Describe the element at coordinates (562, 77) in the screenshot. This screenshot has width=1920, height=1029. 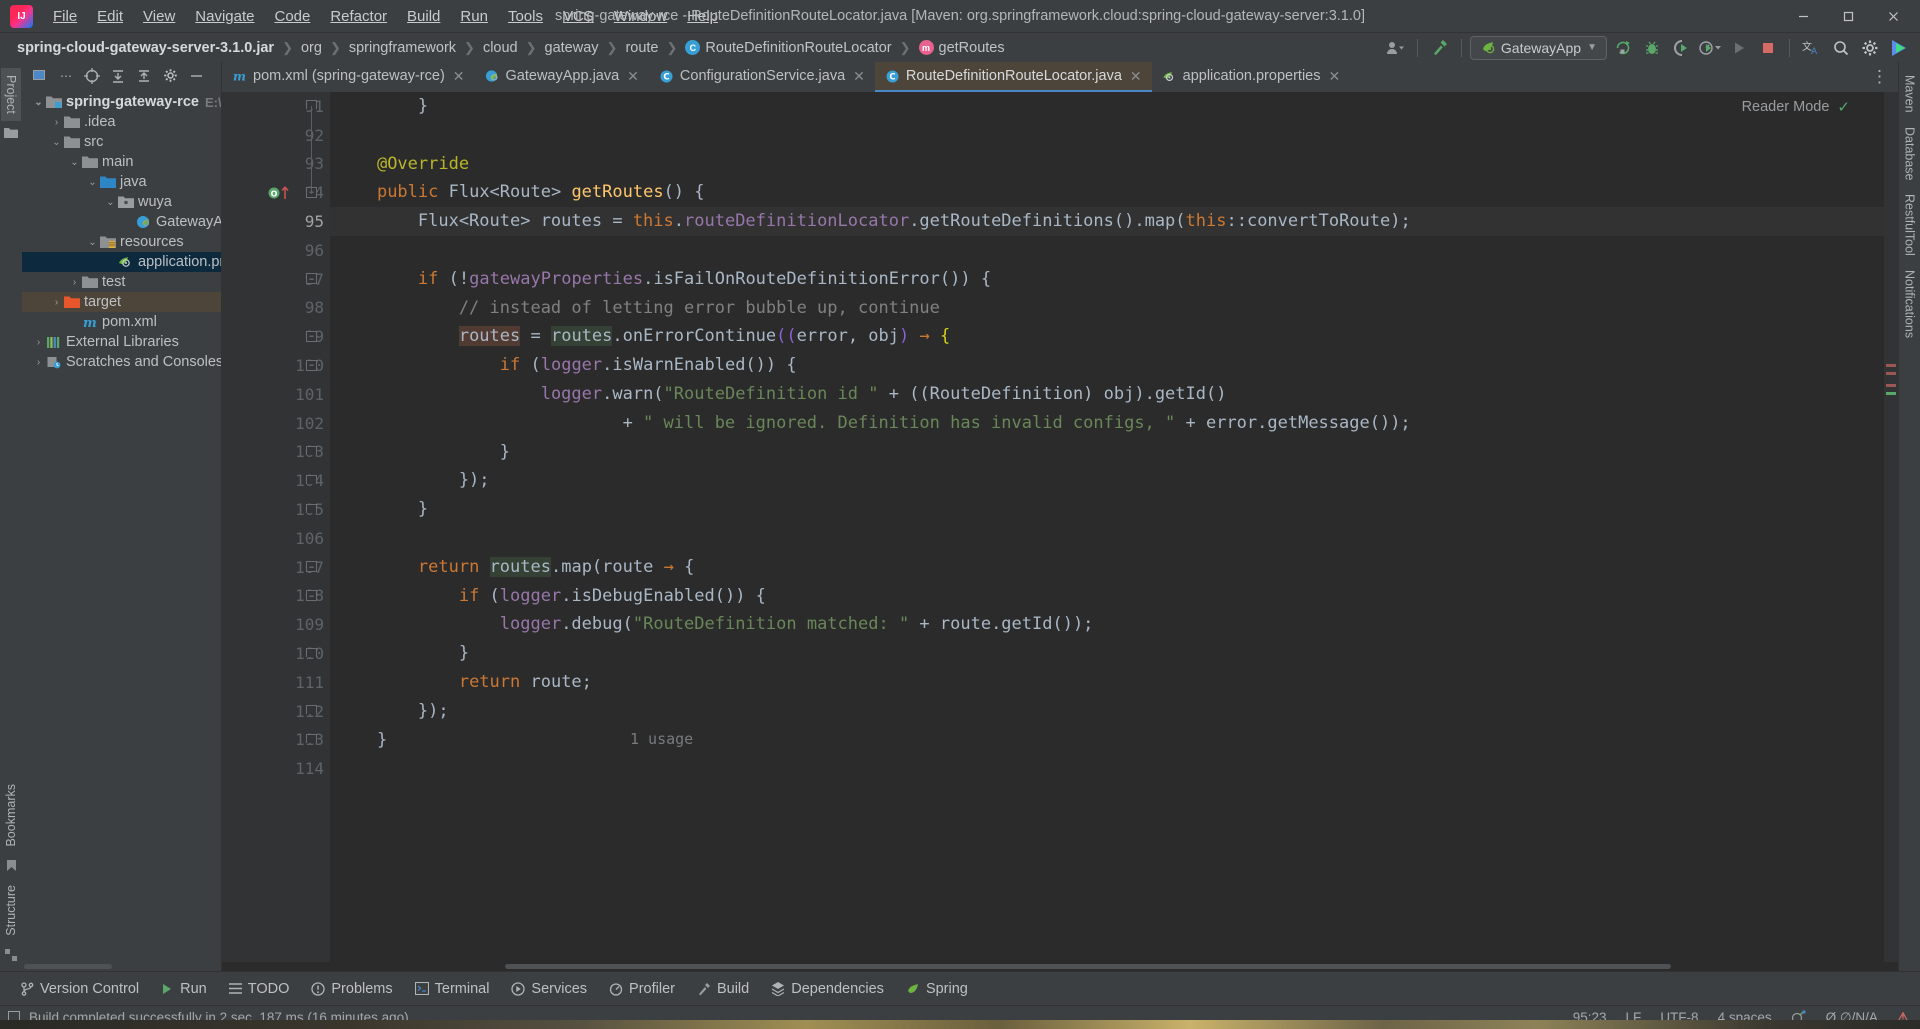
I see `editor-tab-gatewayapp-java: GatewayApp.java ✕` at that location.